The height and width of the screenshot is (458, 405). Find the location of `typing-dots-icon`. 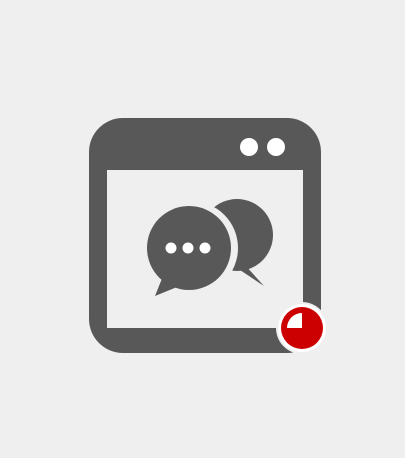

typing-dots-icon is located at coordinates (188, 248).